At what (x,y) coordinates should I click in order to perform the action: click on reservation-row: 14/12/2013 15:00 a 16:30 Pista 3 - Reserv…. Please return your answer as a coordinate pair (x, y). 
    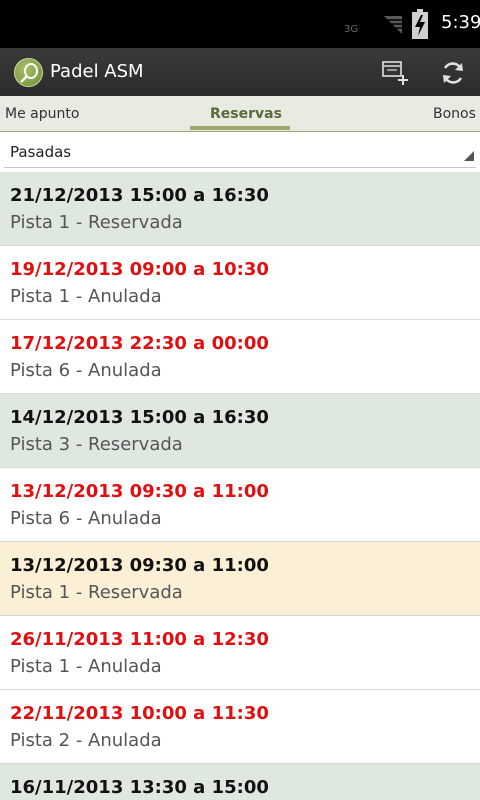
    Looking at the image, I should click on (240, 431).